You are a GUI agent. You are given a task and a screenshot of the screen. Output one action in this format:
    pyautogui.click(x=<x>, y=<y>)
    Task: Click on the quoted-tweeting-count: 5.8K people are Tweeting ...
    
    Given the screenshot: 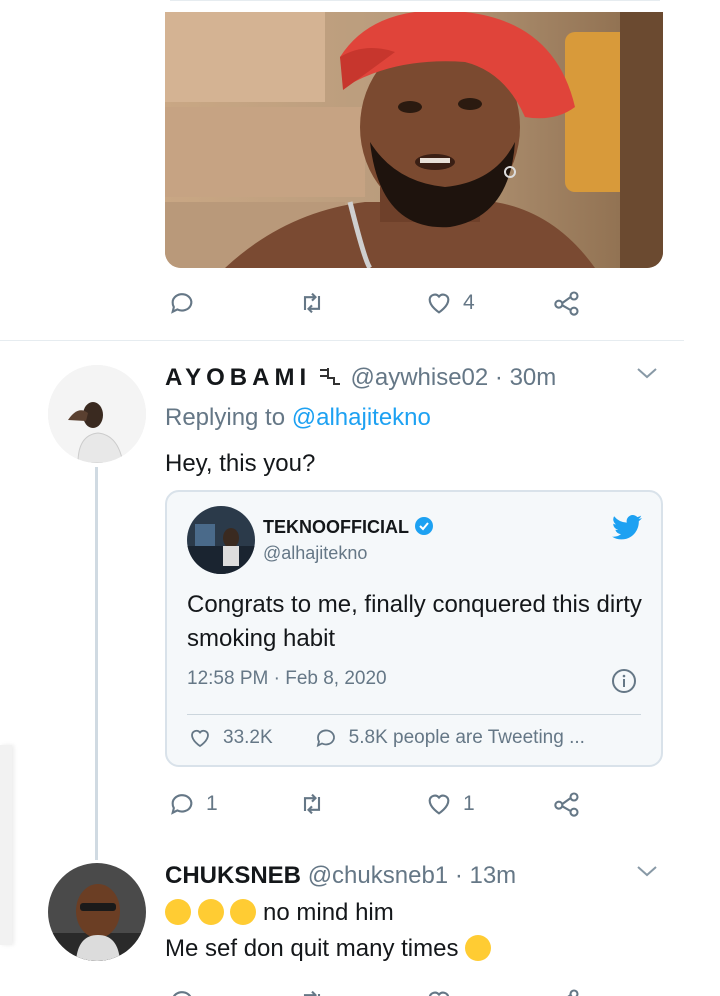 What is the action you would take?
    pyautogui.click(x=467, y=738)
    